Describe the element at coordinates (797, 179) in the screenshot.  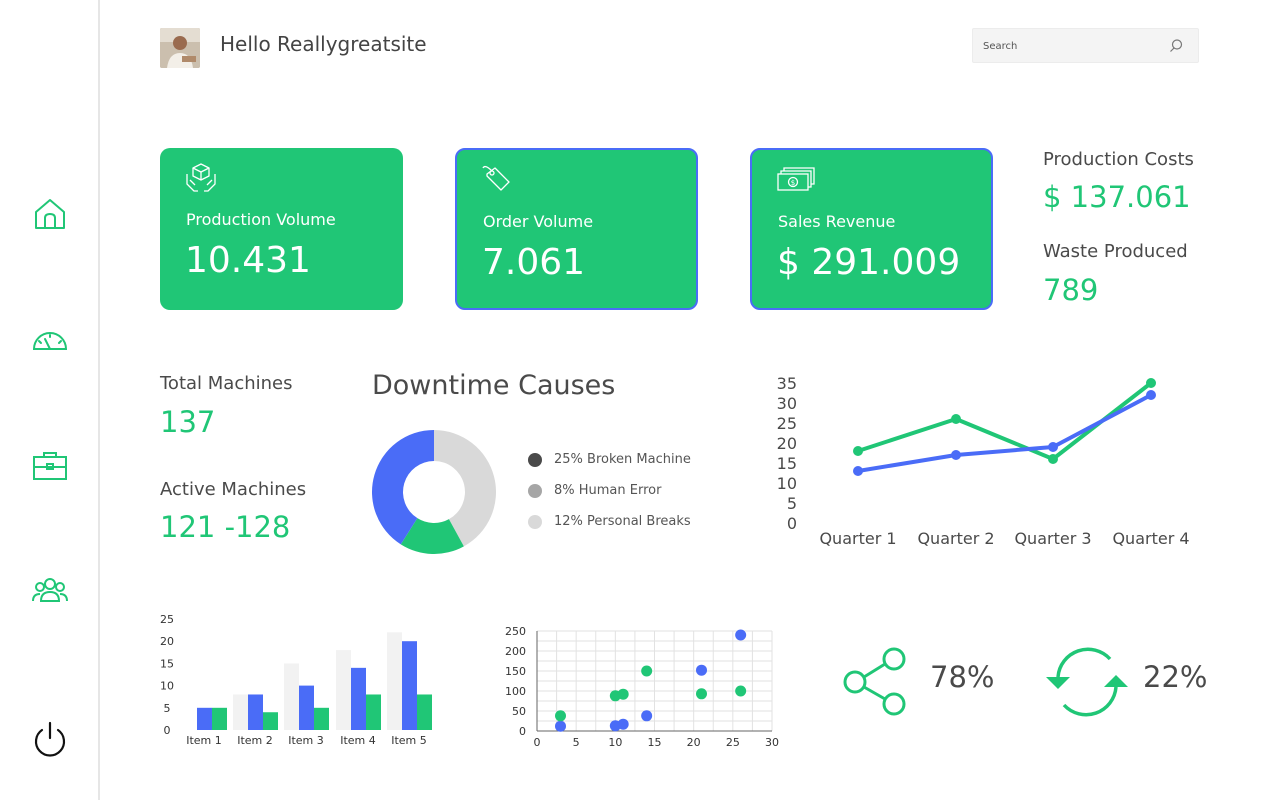
I see `money-icon: $` at that location.